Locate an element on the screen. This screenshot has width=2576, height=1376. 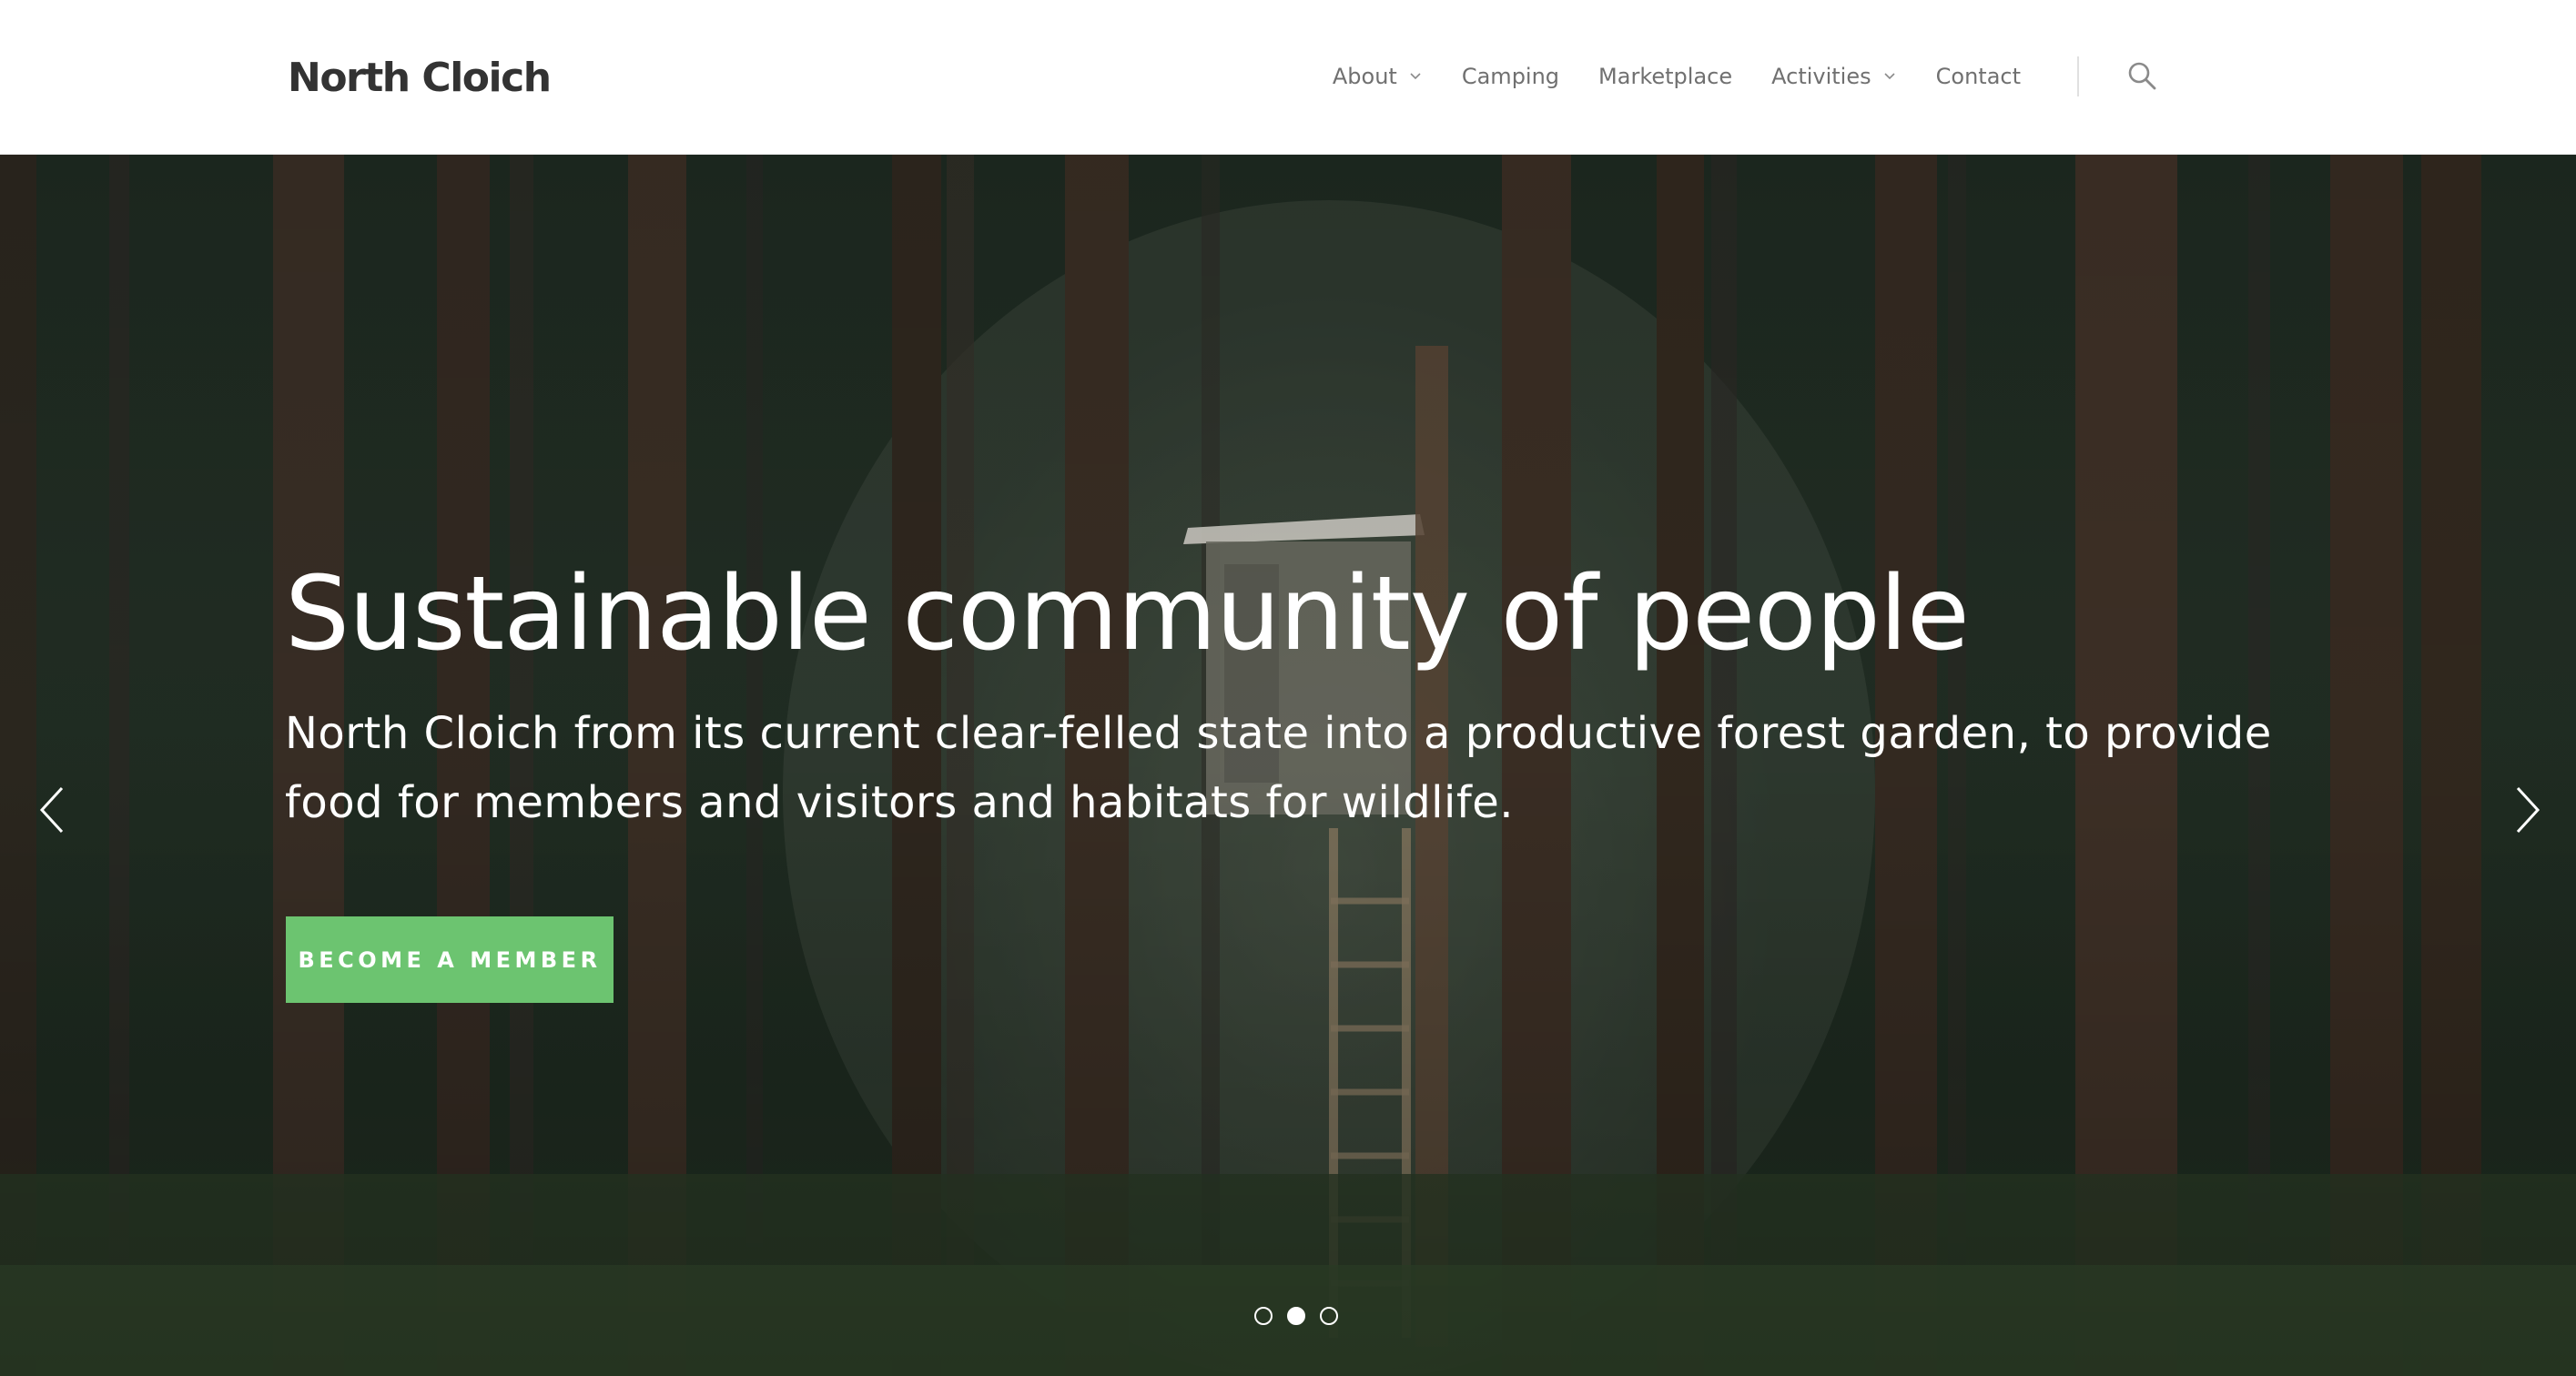
nav-item-camping: Camping is located at coordinates (1510, 76).